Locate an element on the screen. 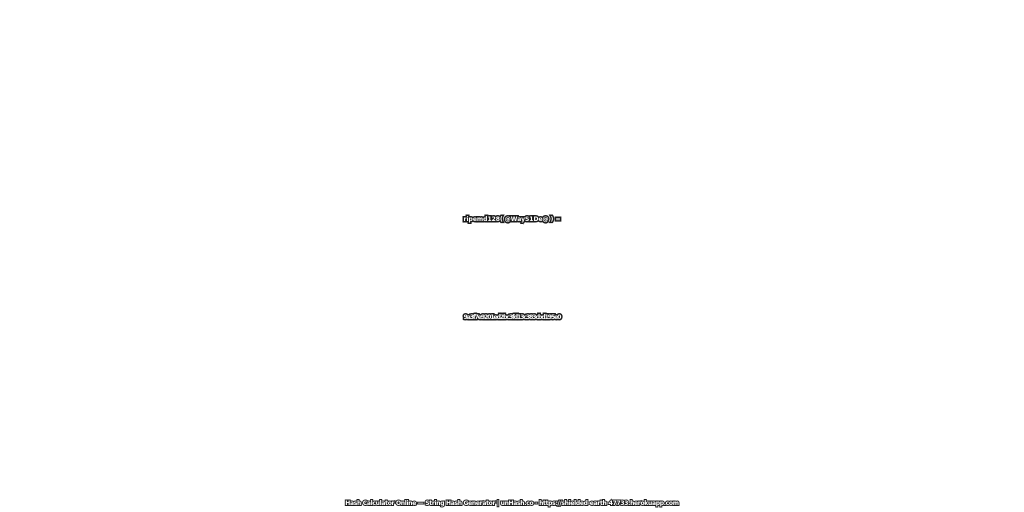  hash-expression: ripemd128( @WayS1De@ ) = is located at coordinates (512, 220).